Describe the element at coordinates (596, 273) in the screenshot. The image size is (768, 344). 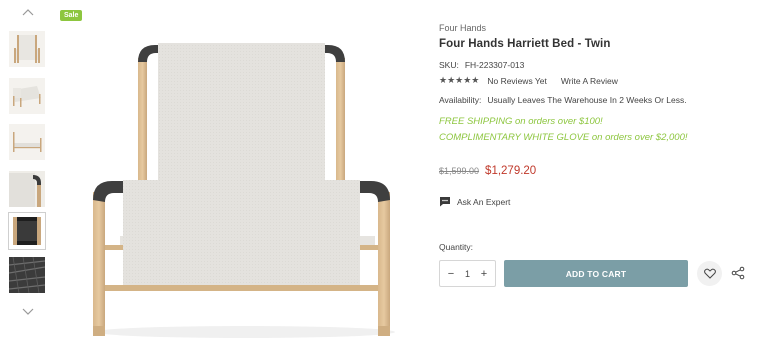
I see `add-to-cart-button: ADD TO CART` at that location.